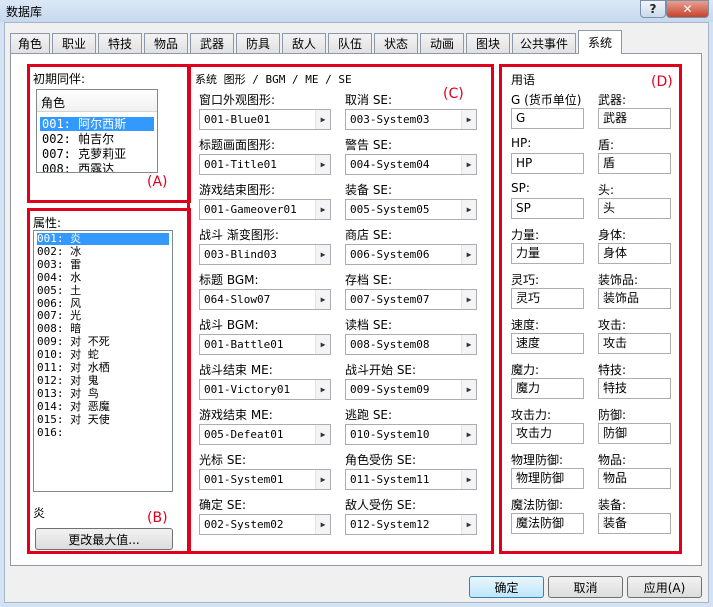 The width and height of the screenshot is (713, 607). Describe the element at coordinates (212, 43) in the screenshot. I see `tab-5: 武器` at that location.